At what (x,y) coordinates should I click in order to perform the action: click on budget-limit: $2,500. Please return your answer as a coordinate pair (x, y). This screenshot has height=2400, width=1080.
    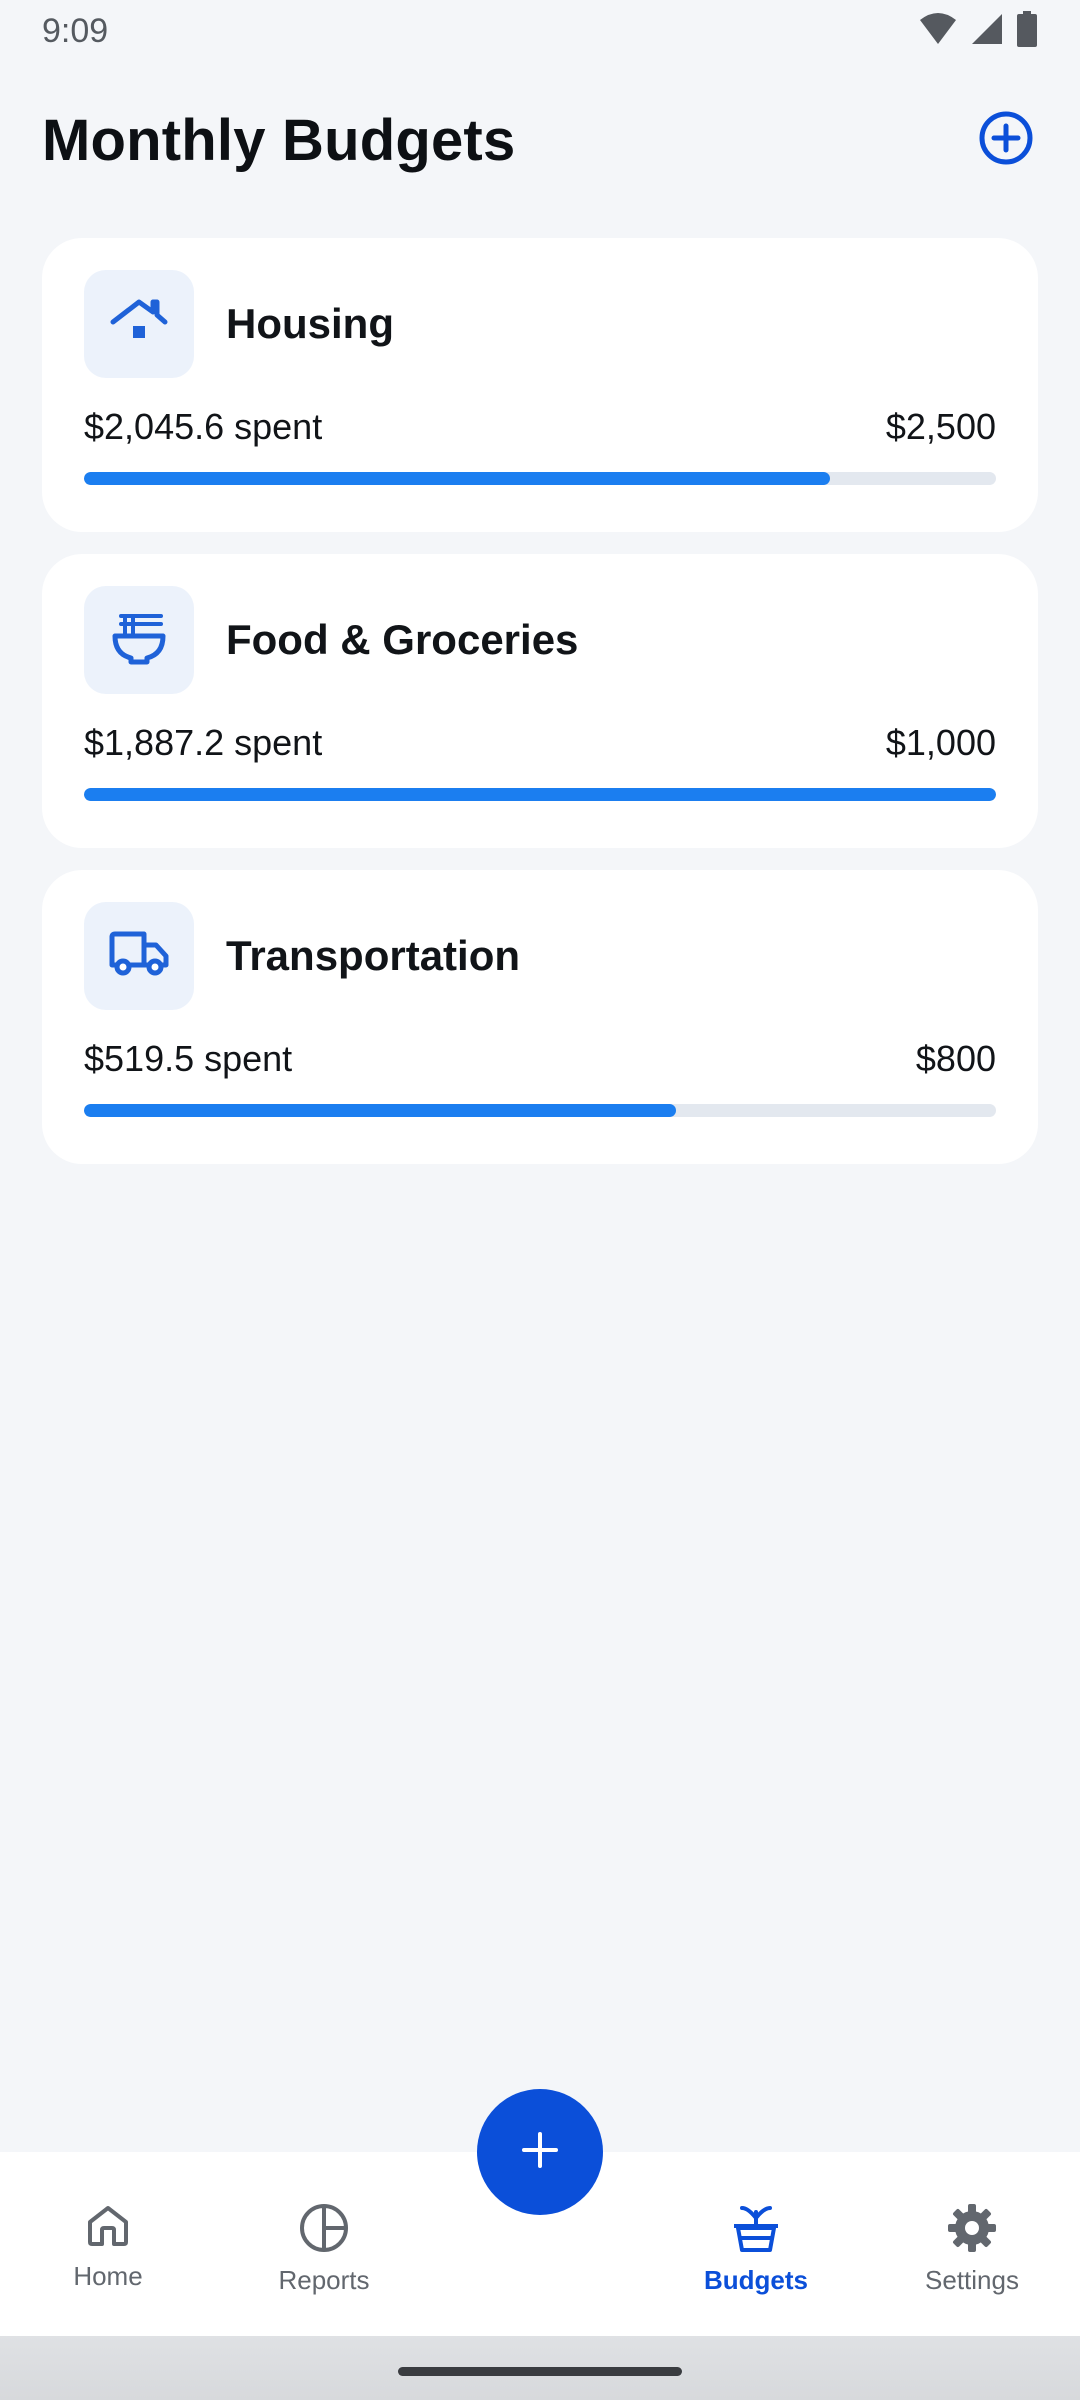
    Looking at the image, I should click on (940, 426).